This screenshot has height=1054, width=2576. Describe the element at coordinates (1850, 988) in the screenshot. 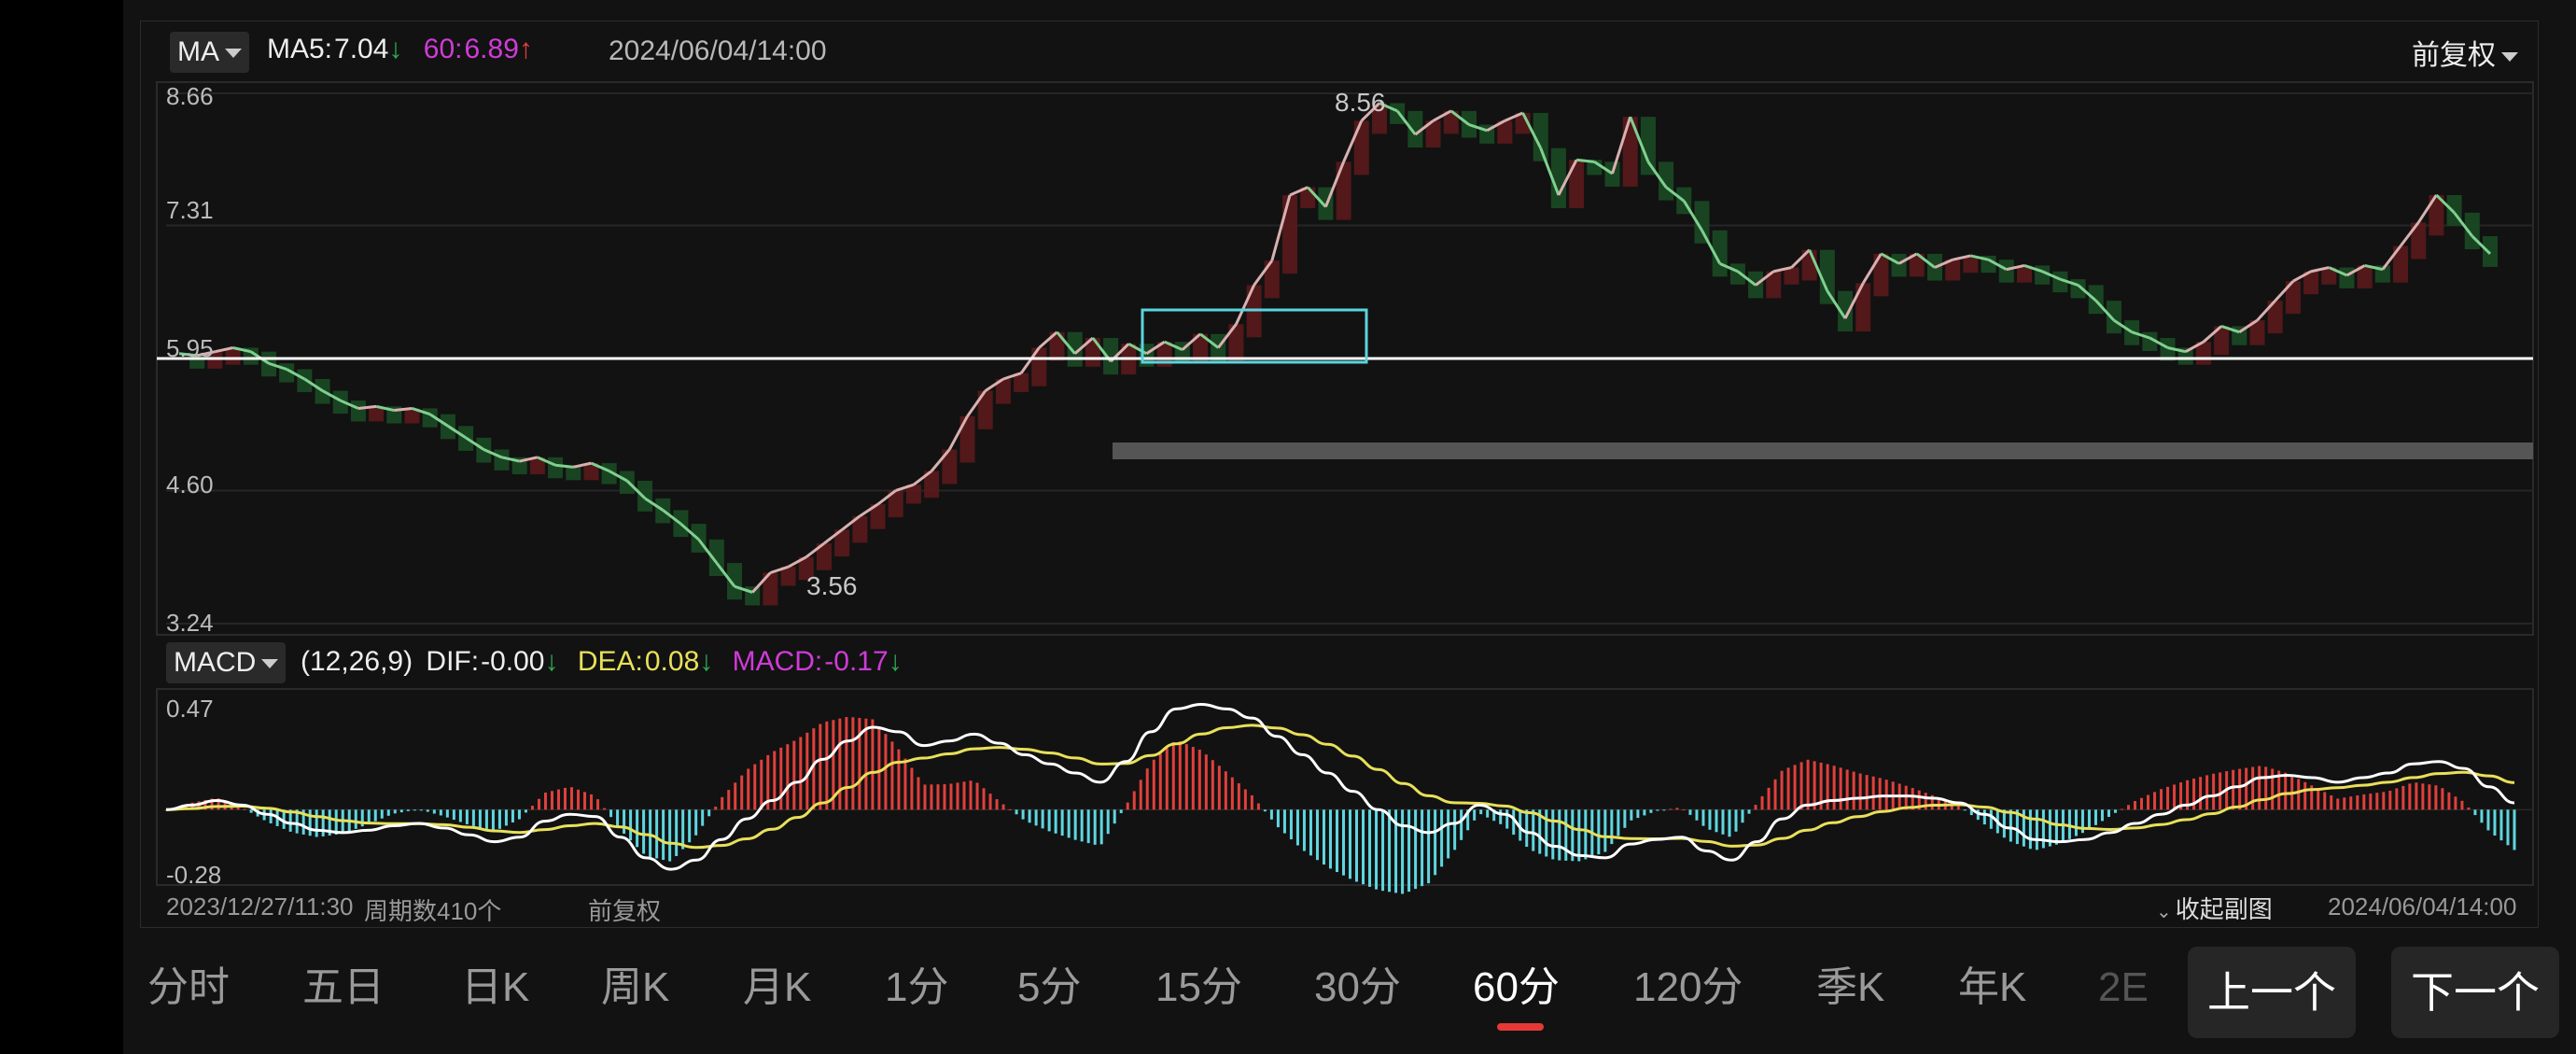

I see `tab-season-k: 季K` at that location.